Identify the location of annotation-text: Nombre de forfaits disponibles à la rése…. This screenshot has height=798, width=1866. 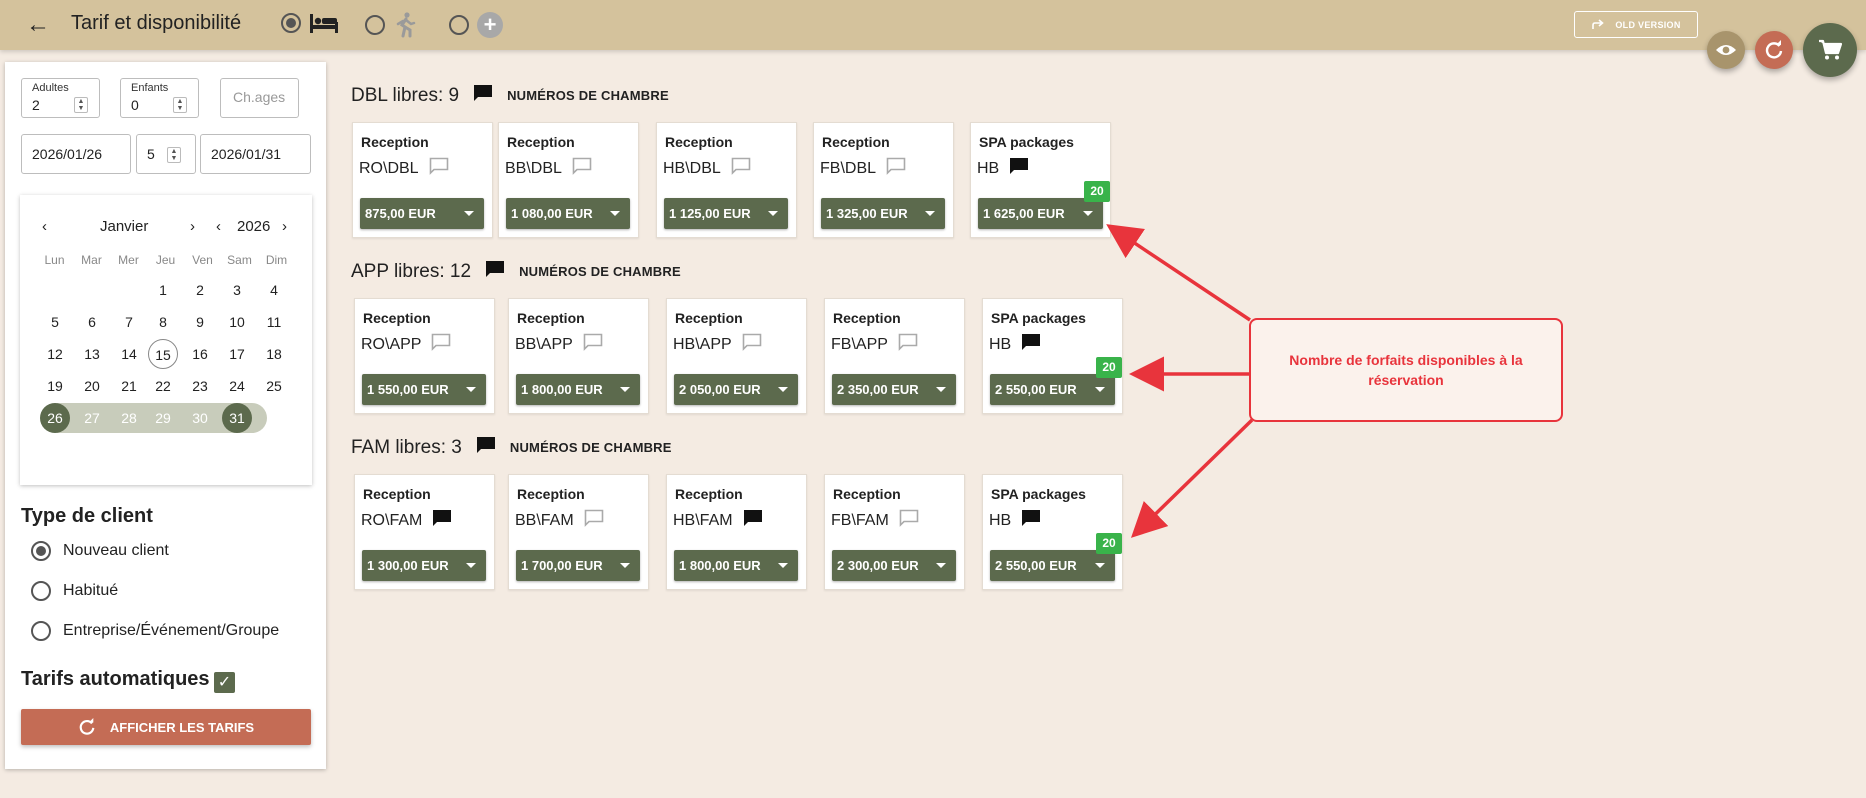
(1406, 370).